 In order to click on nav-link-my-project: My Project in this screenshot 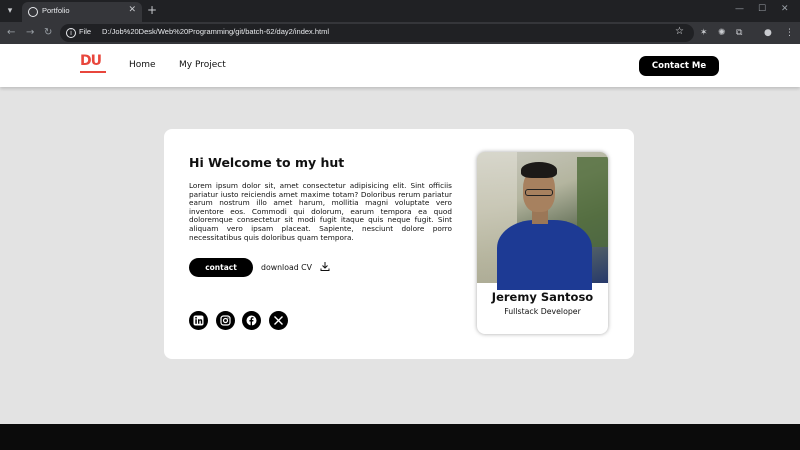, I will do `click(202, 65)`.